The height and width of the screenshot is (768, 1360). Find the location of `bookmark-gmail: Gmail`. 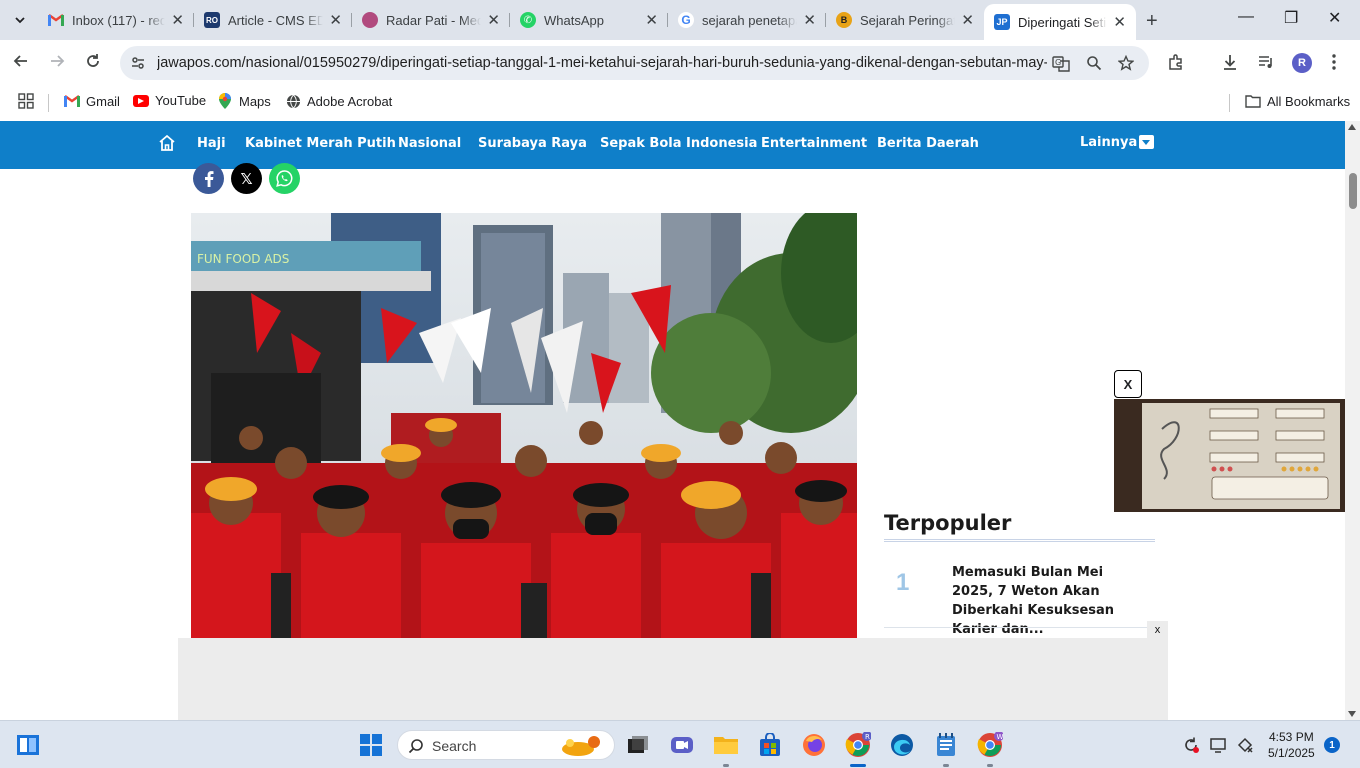

bookmark-gmail: Gmail is located at coordinates (92, 101).